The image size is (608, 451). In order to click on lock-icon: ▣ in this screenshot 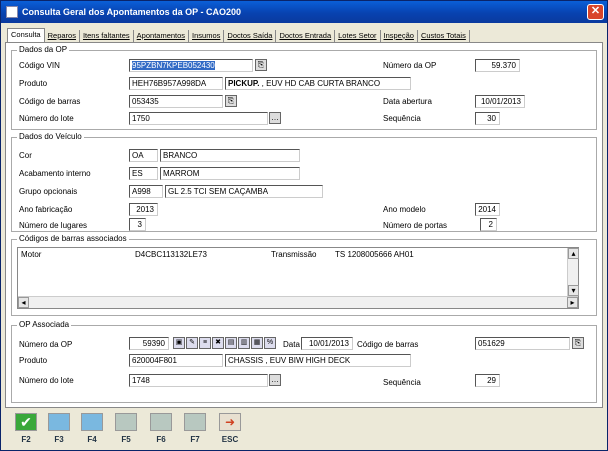, I will do `click(179, 343)`.